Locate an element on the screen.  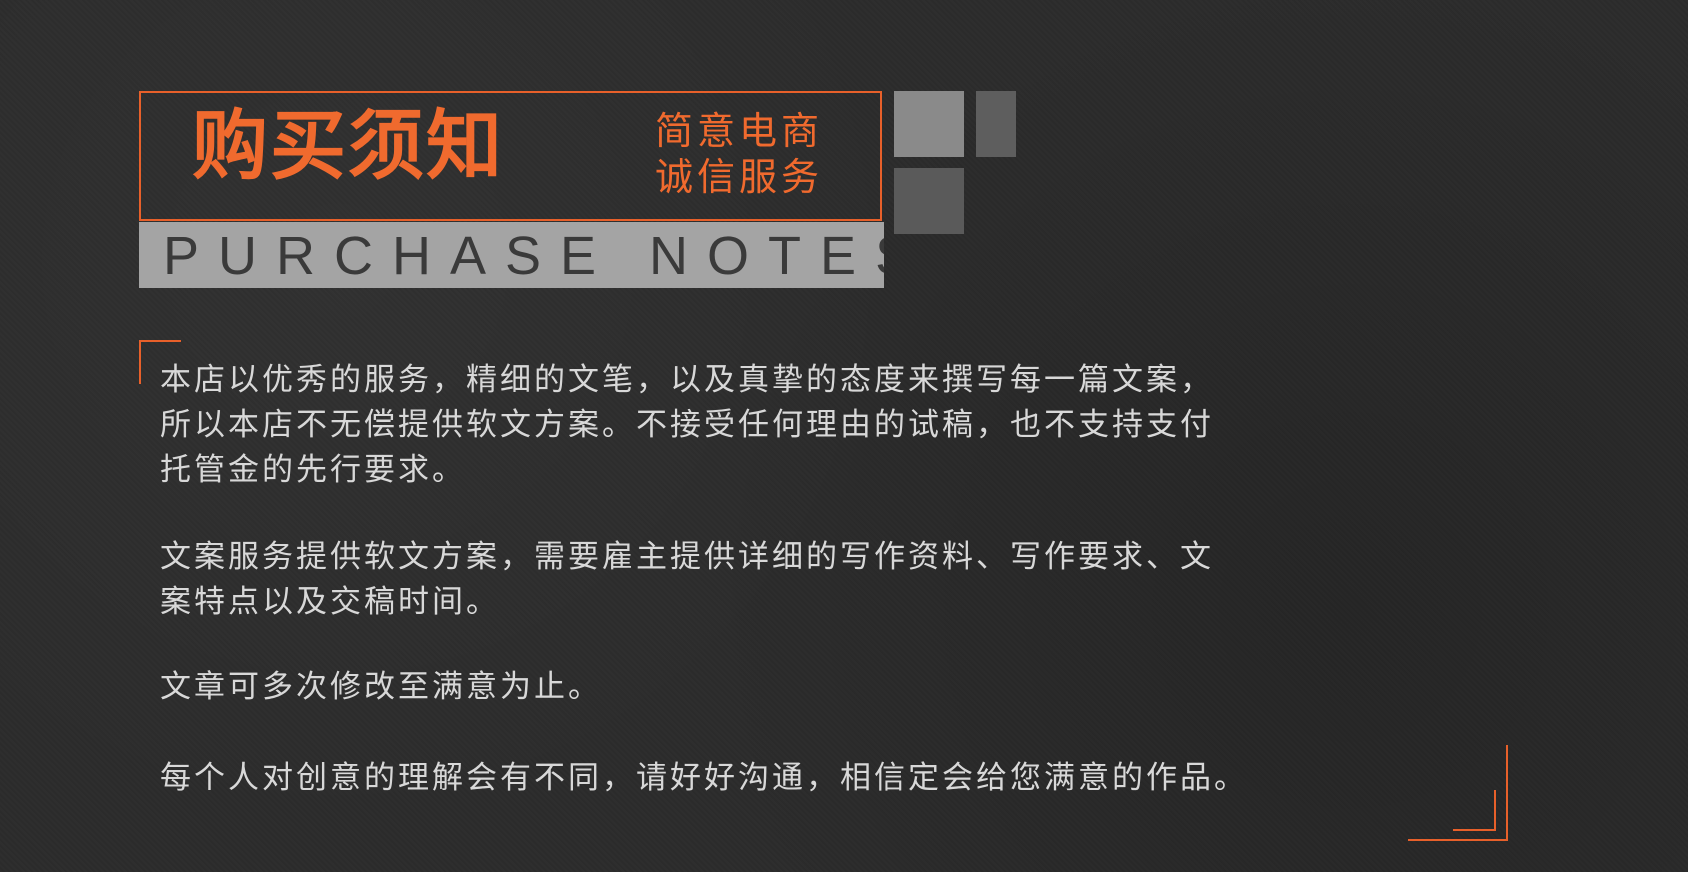
corner-bracket-bottom-right-inner-horizontal is located at coordinates (1474, 830).